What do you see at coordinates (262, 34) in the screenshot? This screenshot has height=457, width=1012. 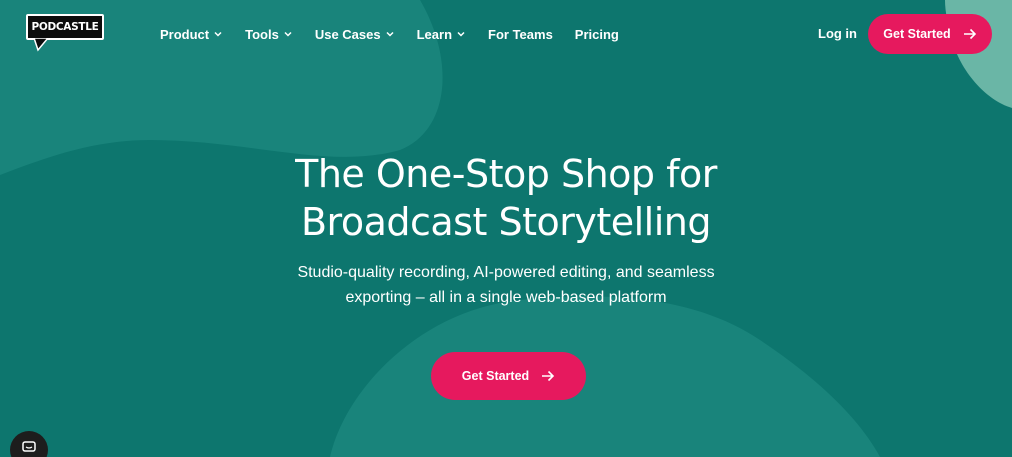 I see `menu-item-label: Tools` at bounding box center [262, 34].